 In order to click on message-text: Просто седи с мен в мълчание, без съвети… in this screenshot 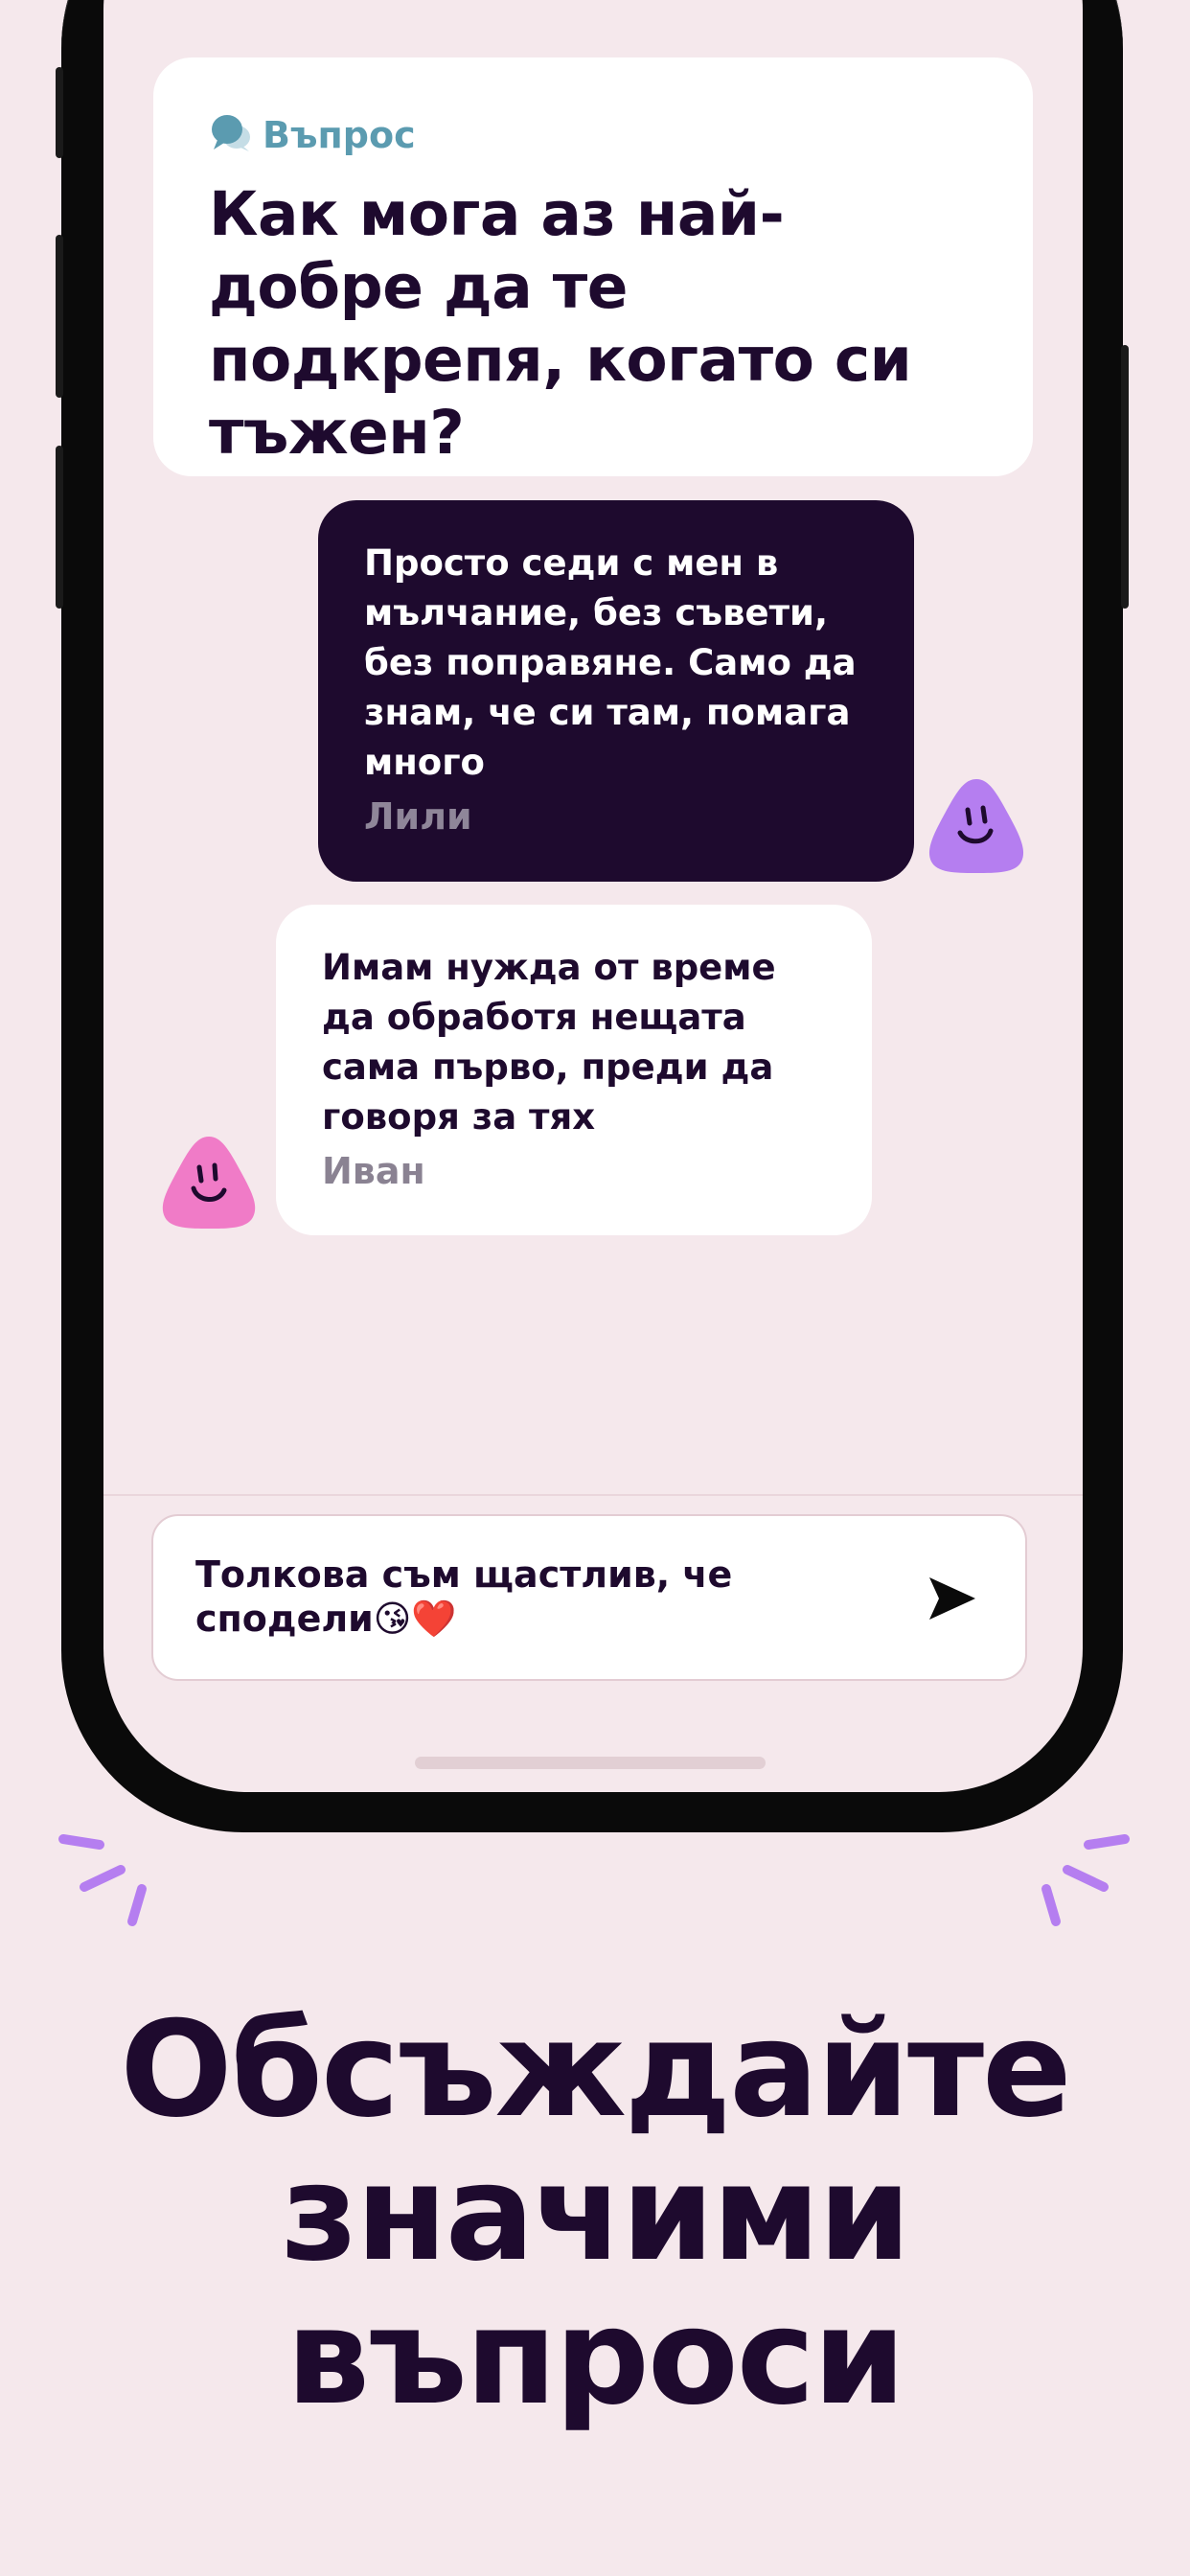, I will do `click(610, 662)`.